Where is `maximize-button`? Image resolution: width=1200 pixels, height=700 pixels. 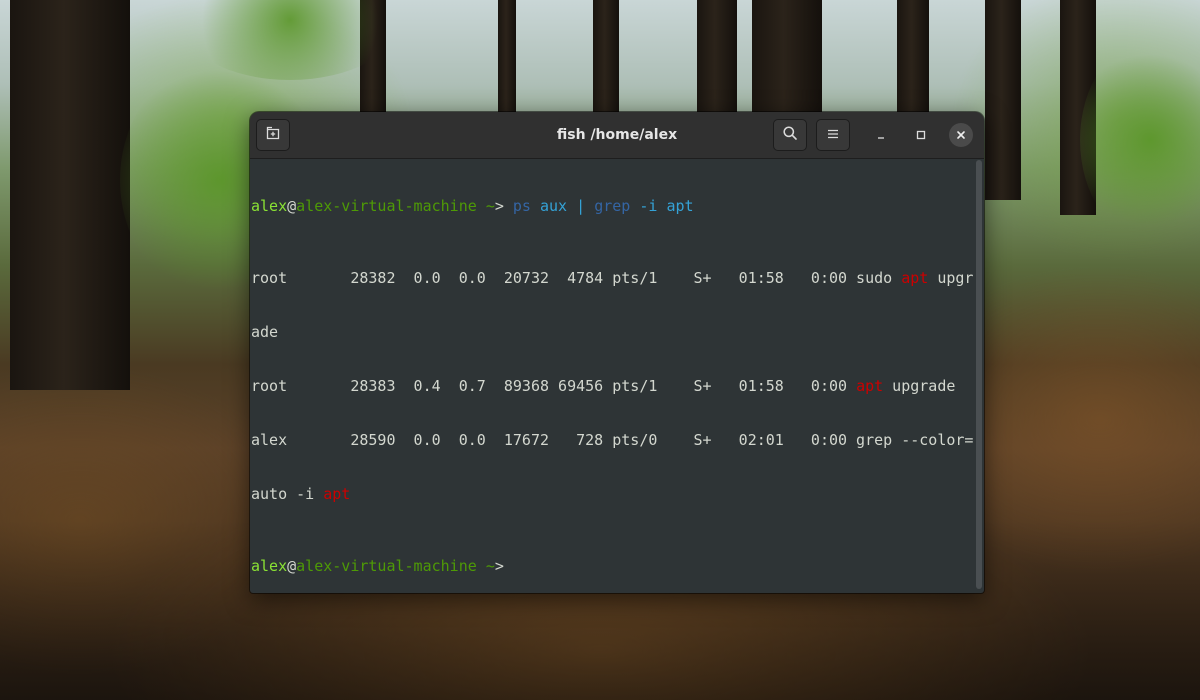
maximize-button is located at coordinates (921, 135).